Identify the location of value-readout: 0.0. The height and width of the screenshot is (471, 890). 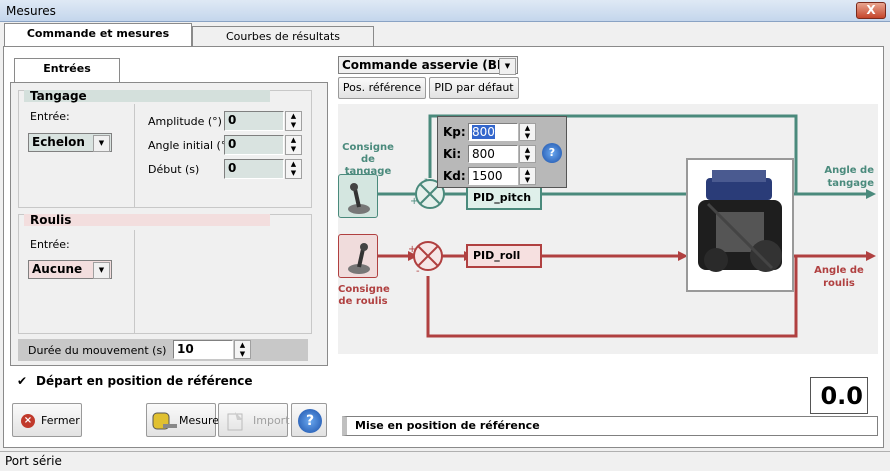
(839, 395).